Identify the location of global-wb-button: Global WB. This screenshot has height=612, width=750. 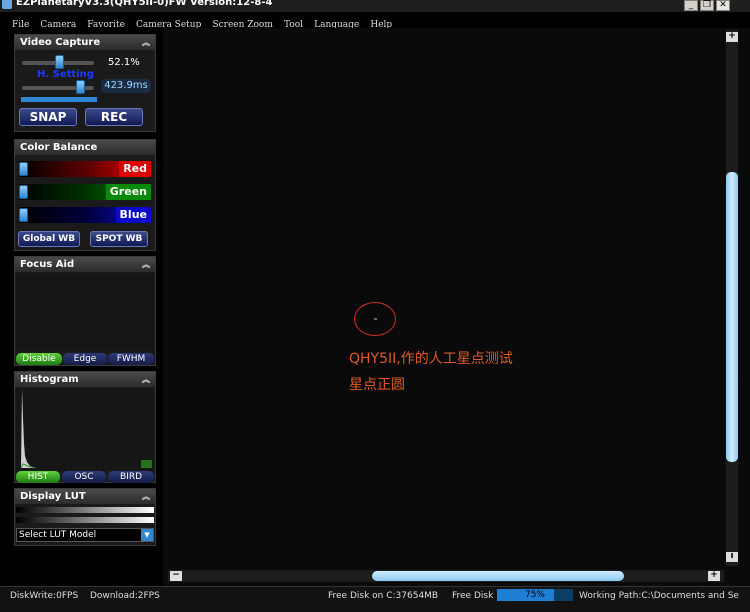
(49, 239).